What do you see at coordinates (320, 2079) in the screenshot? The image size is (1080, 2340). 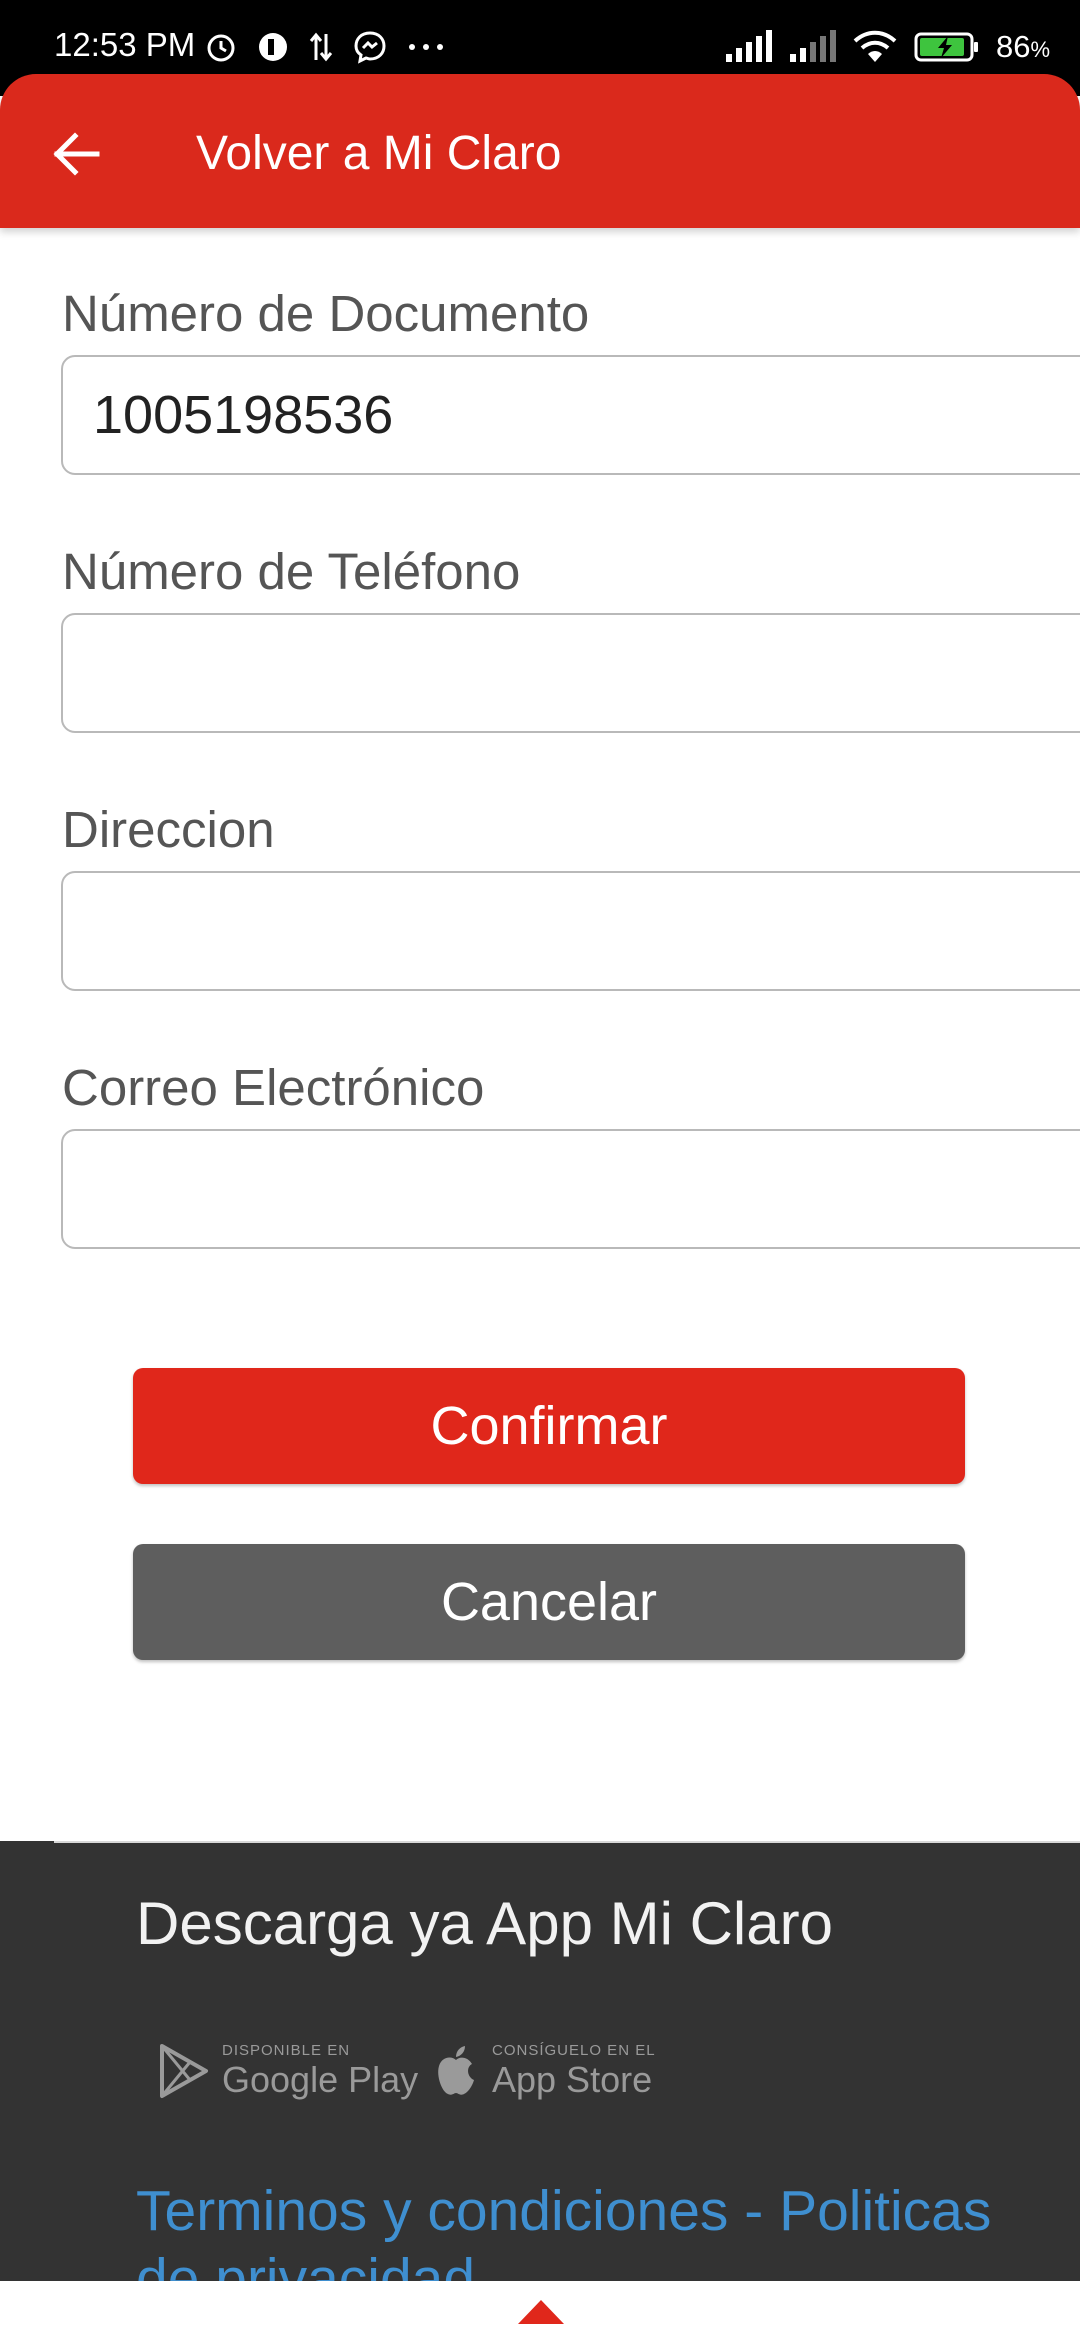 I see `google-play-label: Google Play` at bounding box center [320, 2079].